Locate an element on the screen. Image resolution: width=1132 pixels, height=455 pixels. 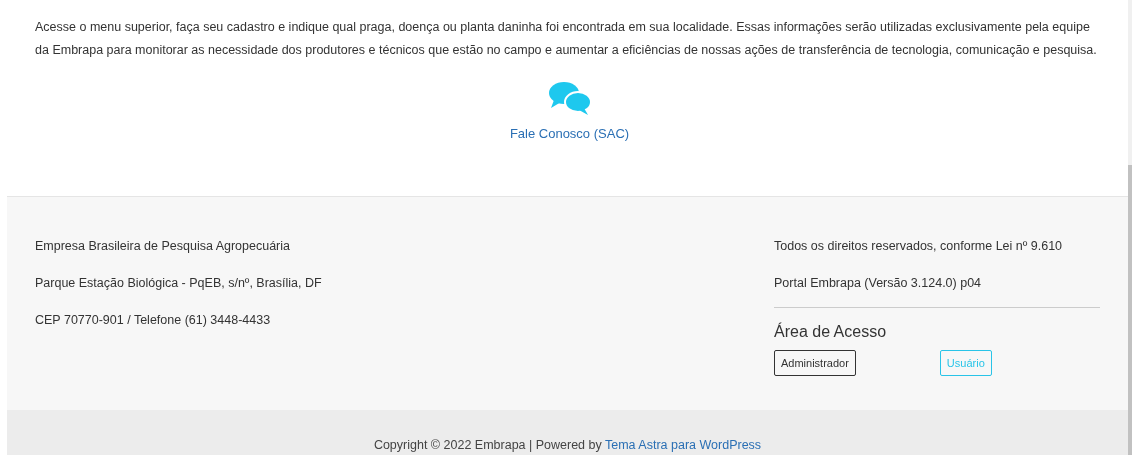
access-button: Administrador is located at coordinates (815, 362).